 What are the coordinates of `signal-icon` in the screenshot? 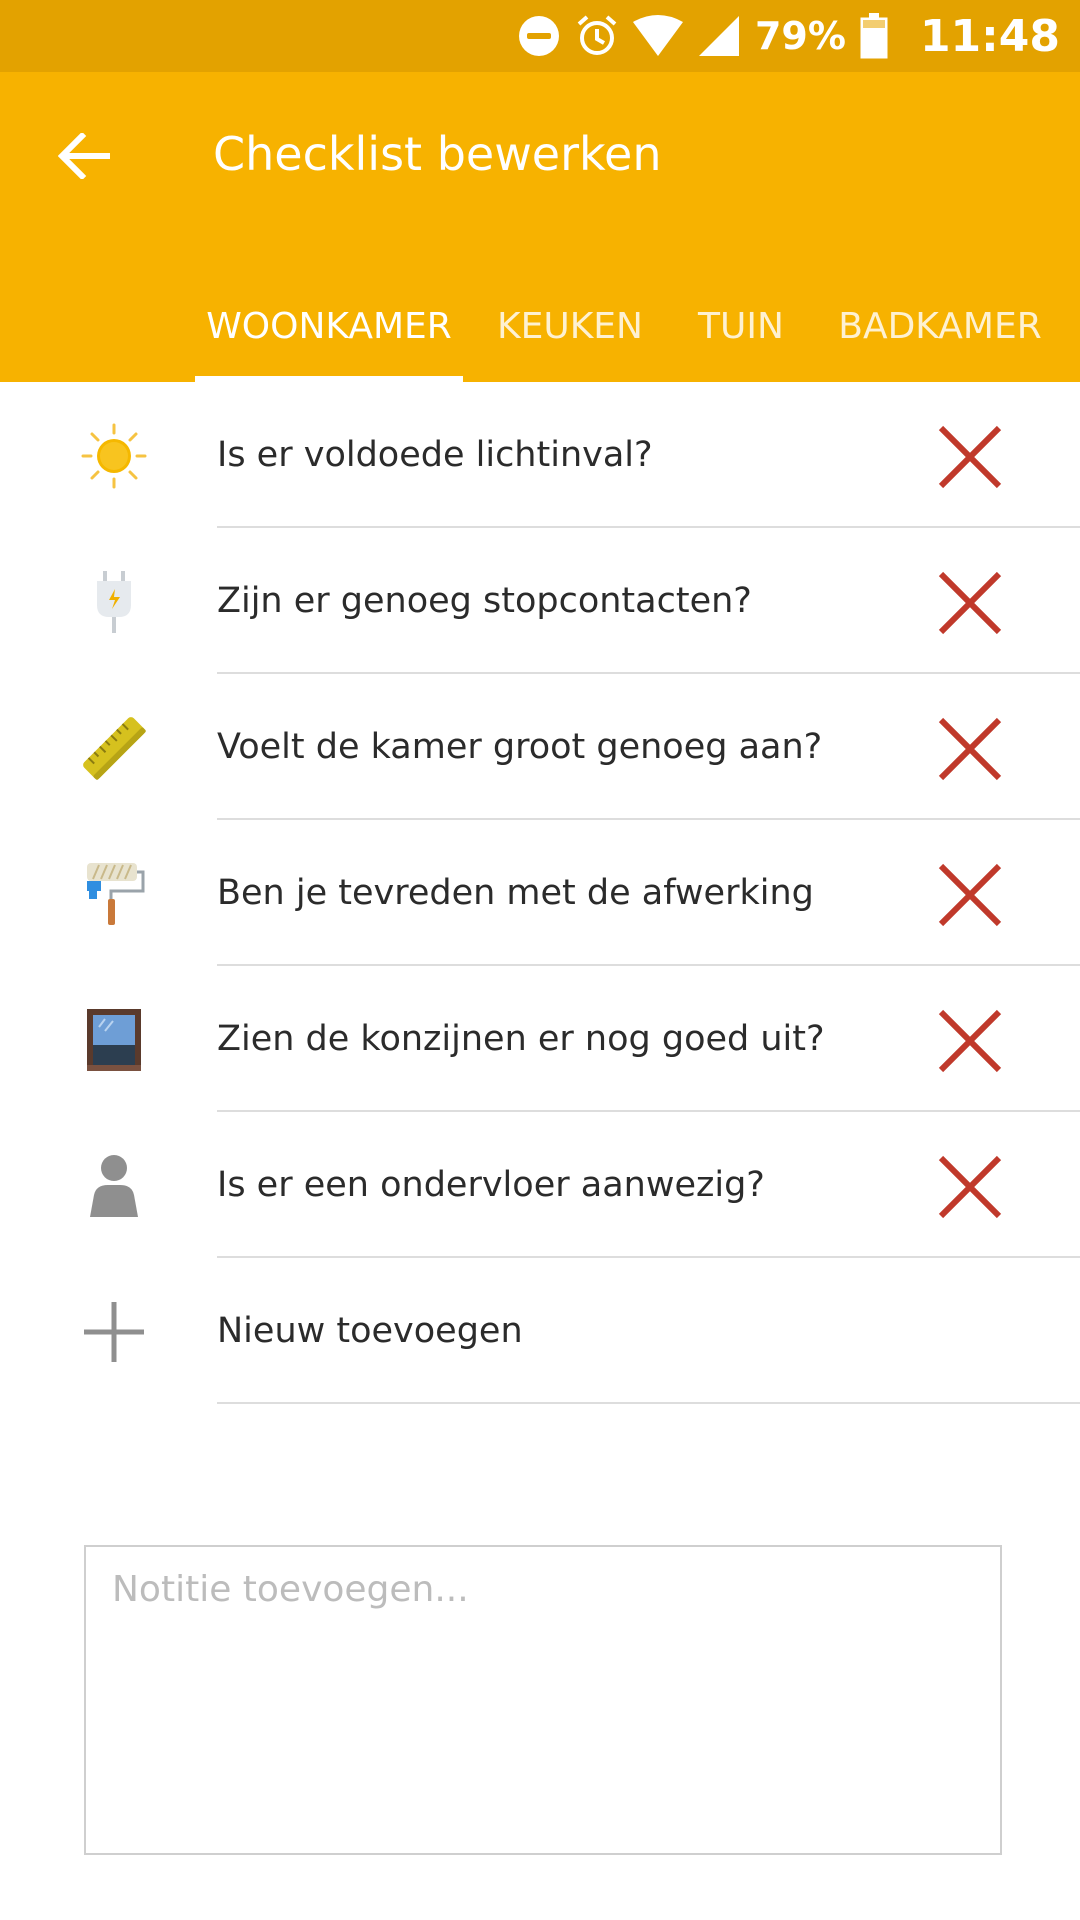 It's located at (719, 36).